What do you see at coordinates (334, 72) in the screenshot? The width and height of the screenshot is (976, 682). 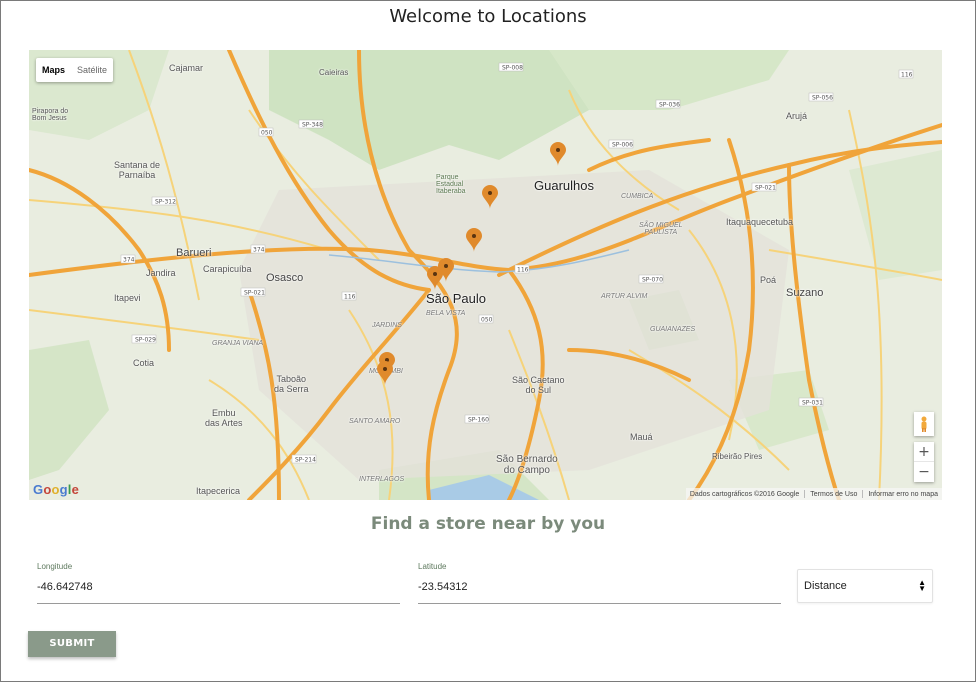 I see `label-caieiras: Caieiras` at bounding box center [334, 72].